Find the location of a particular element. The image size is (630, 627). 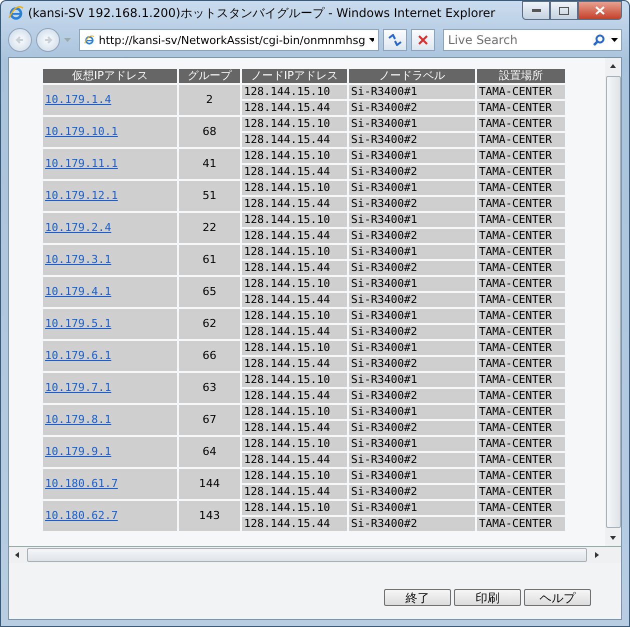

stop-icon is located at coordinates (423, 40).